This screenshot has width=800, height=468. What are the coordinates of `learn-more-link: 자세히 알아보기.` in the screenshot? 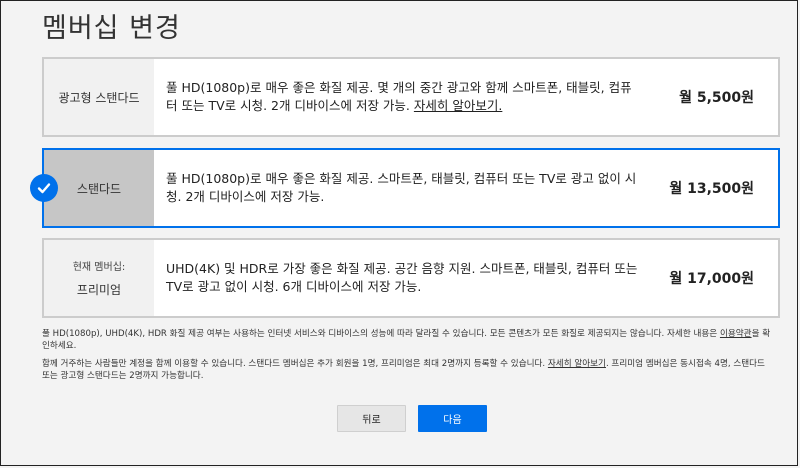 It's located at (458, 105).